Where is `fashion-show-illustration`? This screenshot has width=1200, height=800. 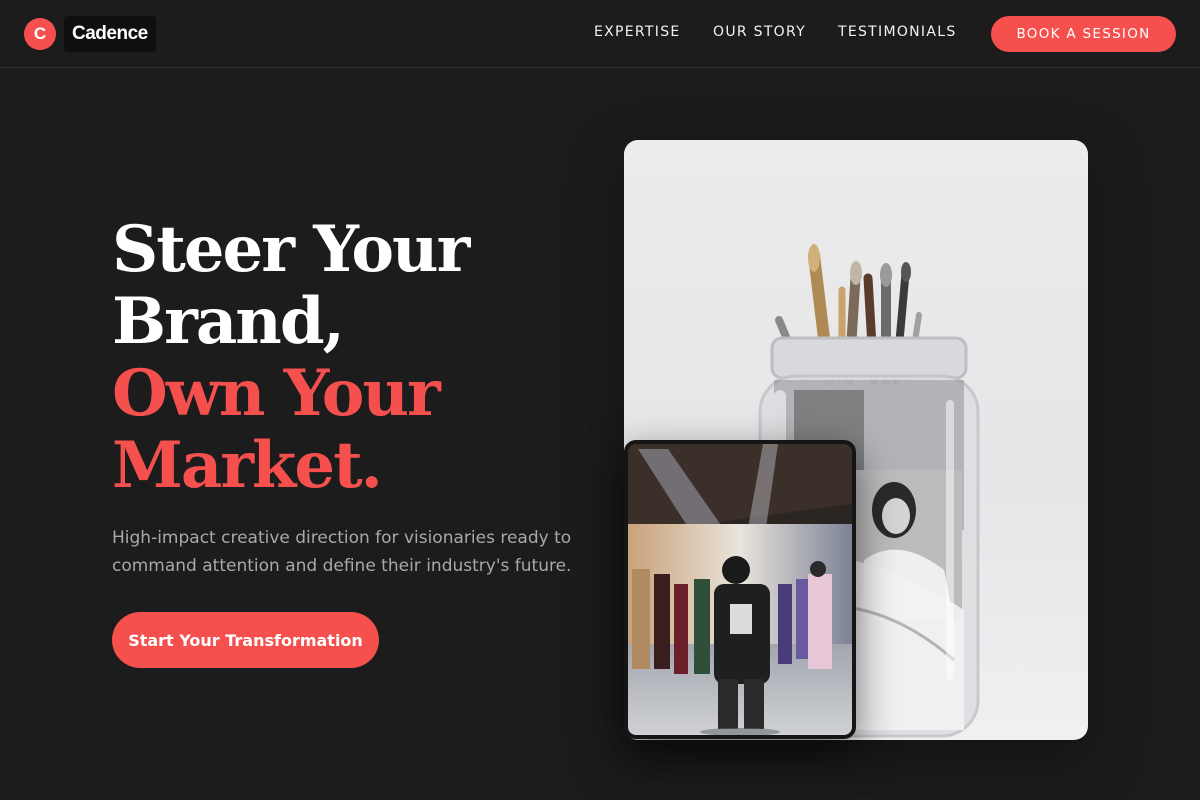 fashion-show-illustration is located at coordinates (740, 589).